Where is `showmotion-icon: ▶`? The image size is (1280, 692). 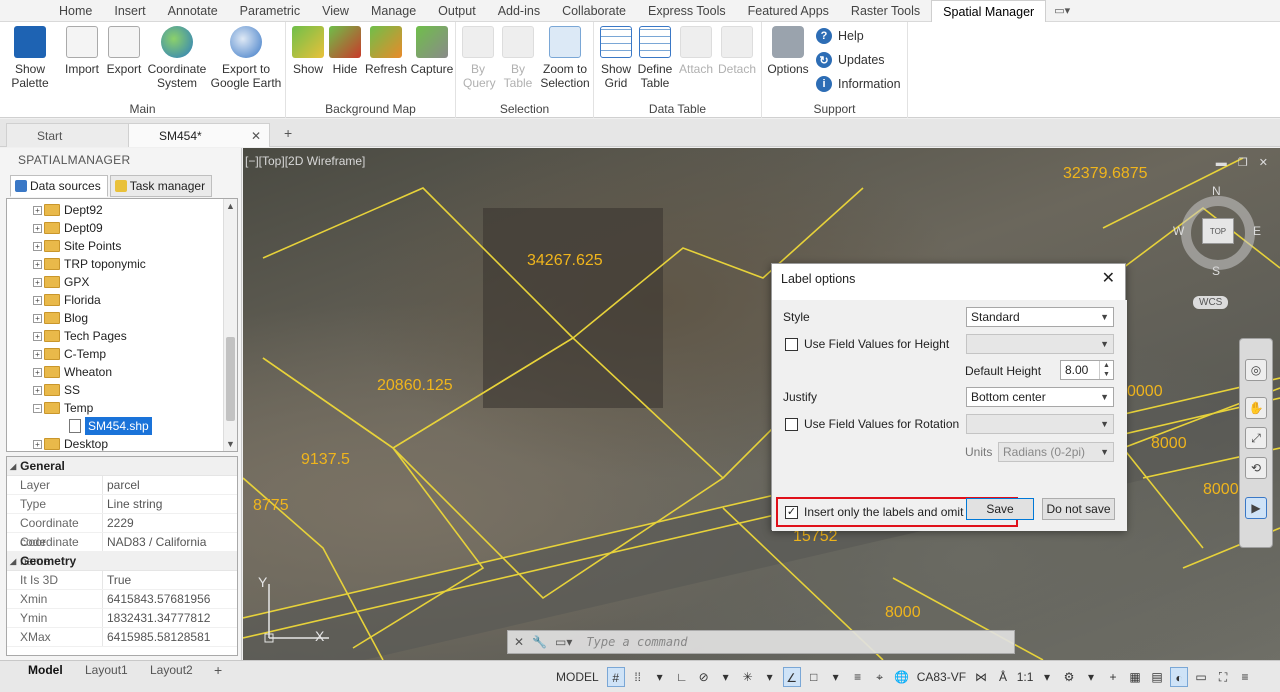
showmotion-icon: ▶ is located at coordinates (1256, 508).